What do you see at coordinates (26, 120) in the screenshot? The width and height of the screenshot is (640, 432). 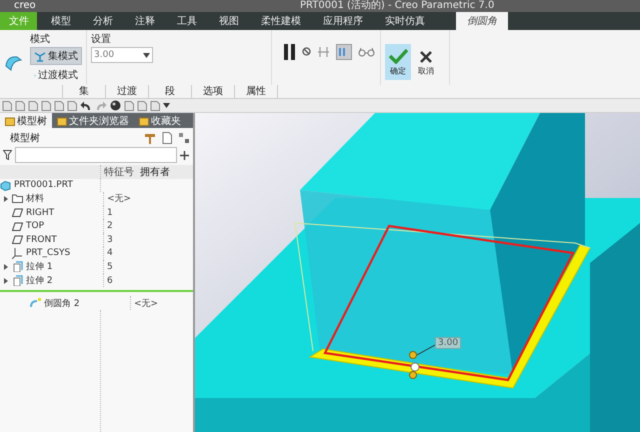 I see `navigator-tab: 模型树` at bounding box center [26, 120].